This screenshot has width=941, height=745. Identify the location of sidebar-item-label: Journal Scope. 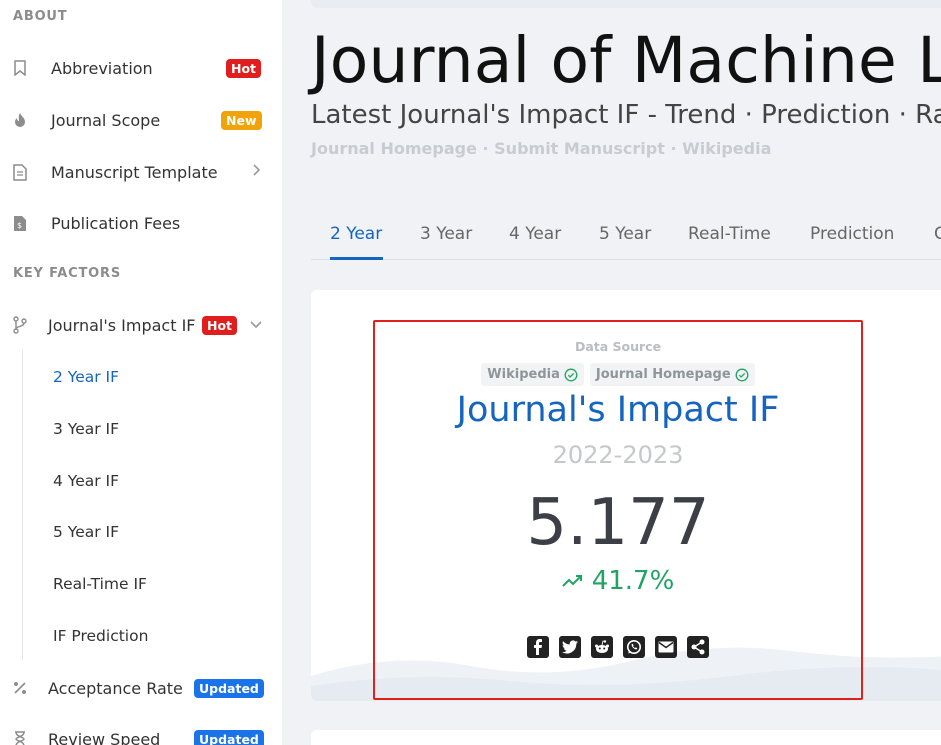
(106, 120).